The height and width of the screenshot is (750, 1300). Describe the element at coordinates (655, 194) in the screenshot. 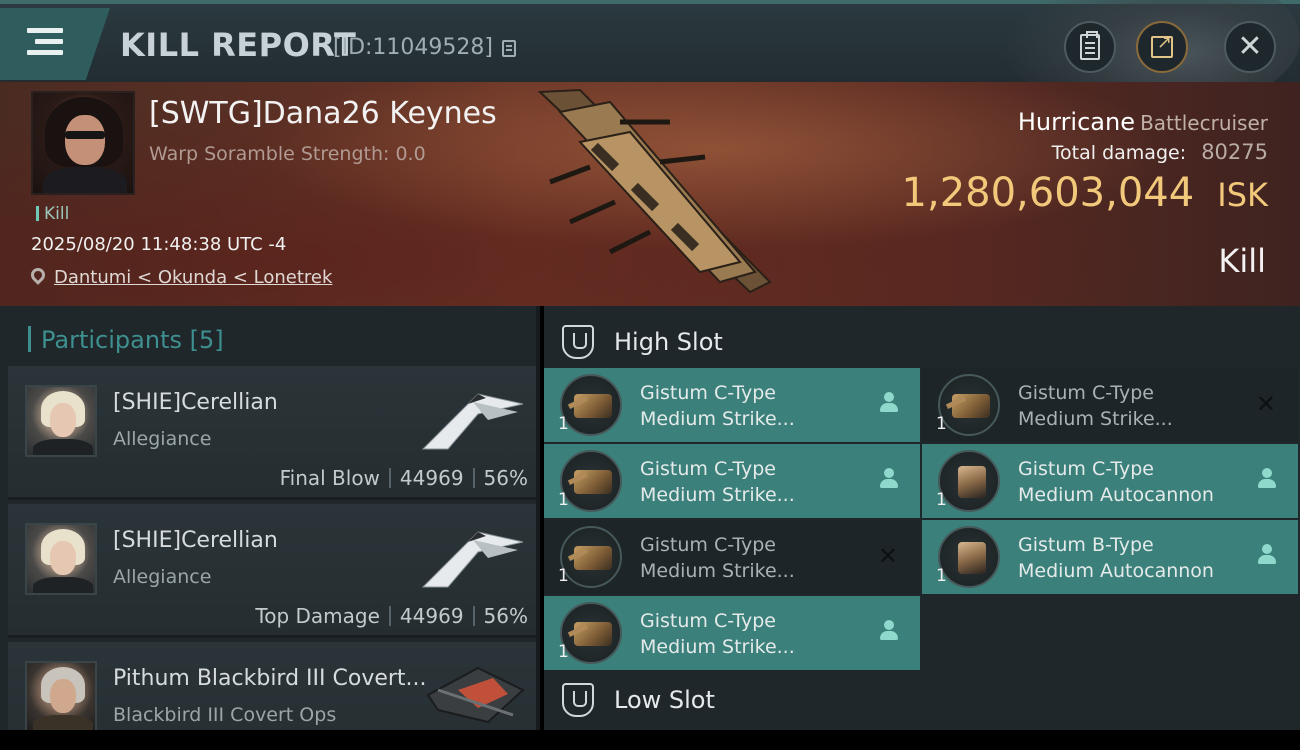

I see `victim-ship-image` at that location.